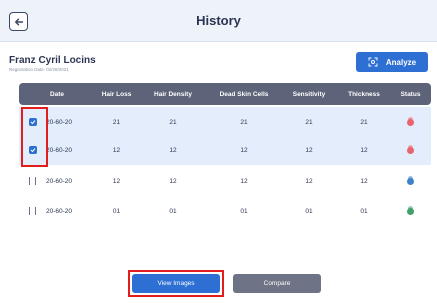 The image size is (437, 303). I want to click on column-header-dead-skin-cells: Dead Skin Cells, so click(244, 94).